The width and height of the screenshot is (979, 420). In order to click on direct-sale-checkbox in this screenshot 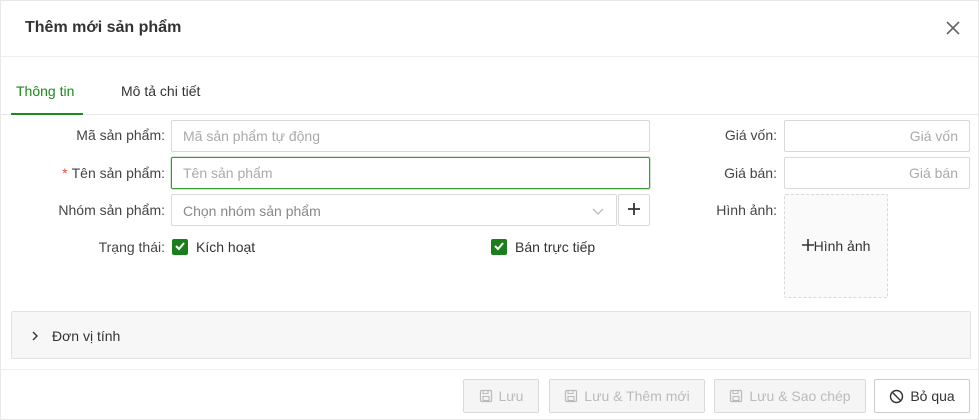, I will do `click(499, 247)`.